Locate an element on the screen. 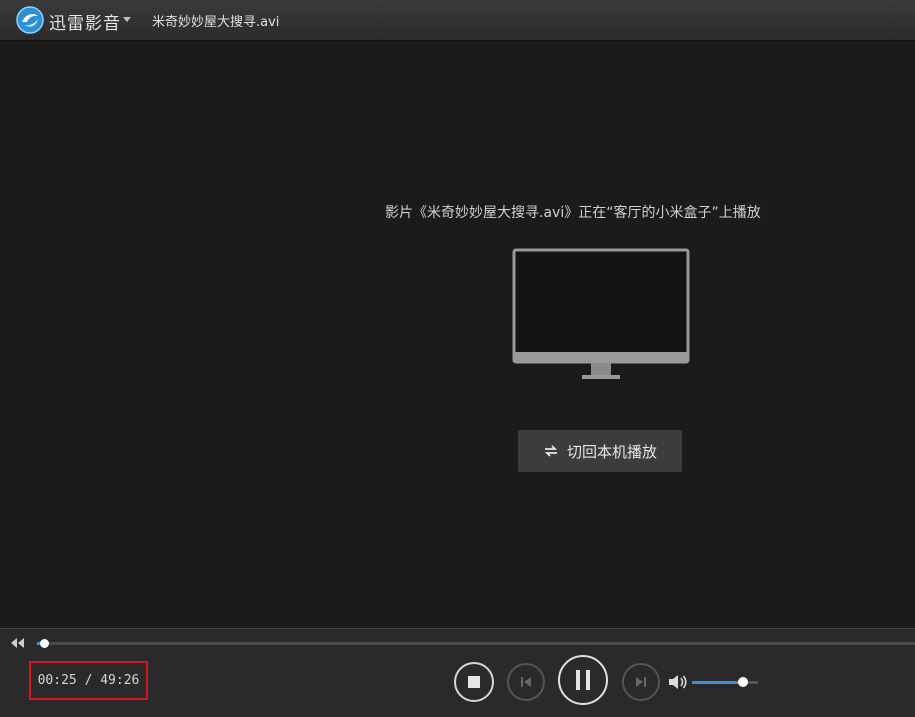 Image resolution: width=915 pixels, height=717 pixels. pause-button is located at coordinates (583, 680).